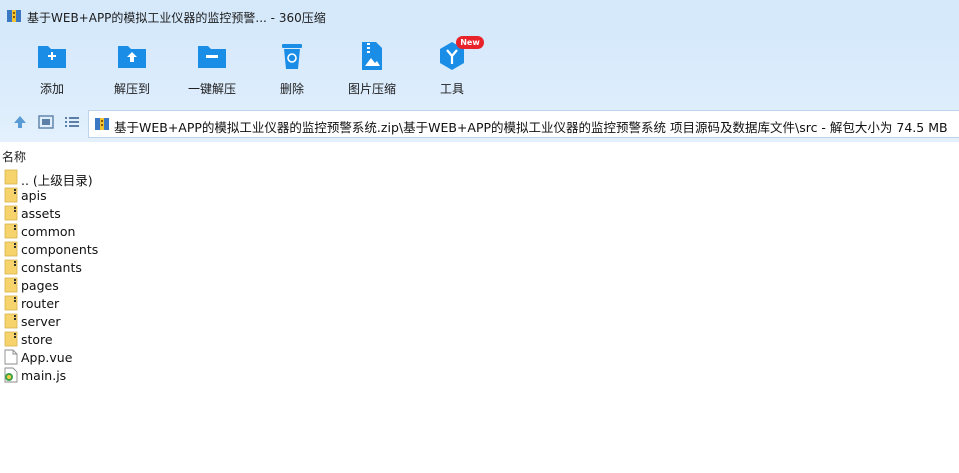 The image size is (959, 473). Describe the element at coordinates (11, 375) in the screenshot. I see `js-file-icon` at that location.